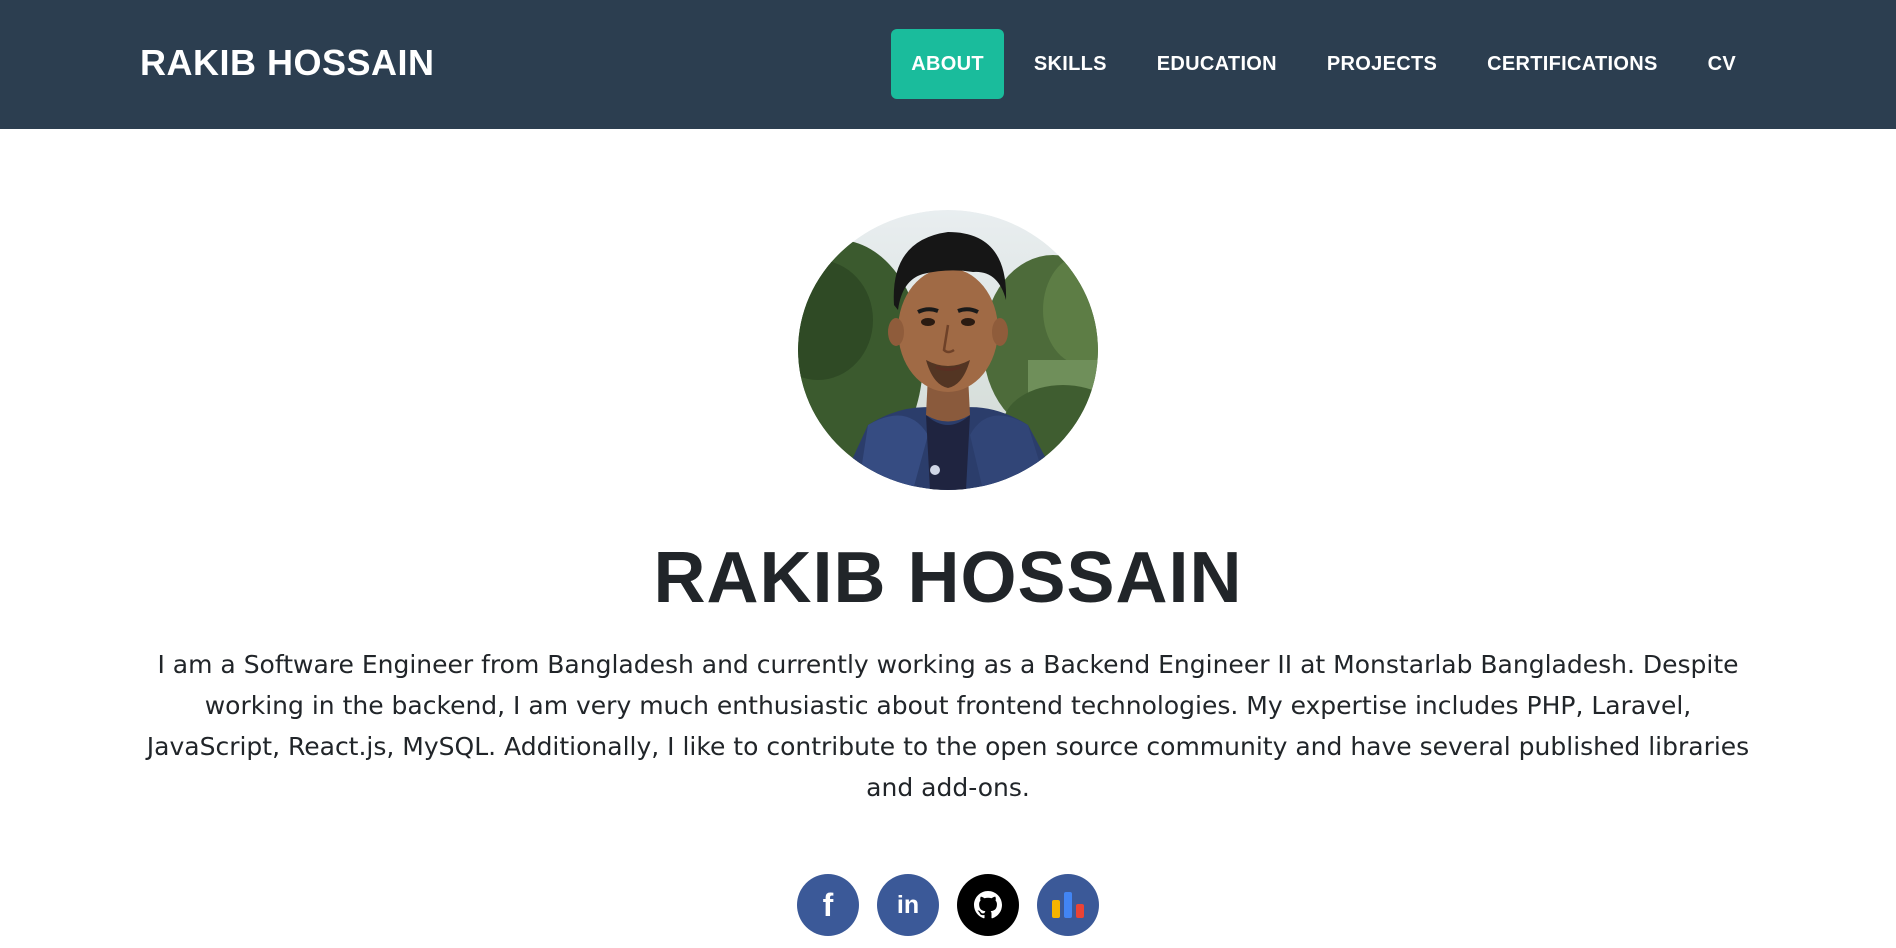 This screenshot has height=948, width=1896. I want to click on page-title: RAKIB HOSSAIN, so click(948, 578).